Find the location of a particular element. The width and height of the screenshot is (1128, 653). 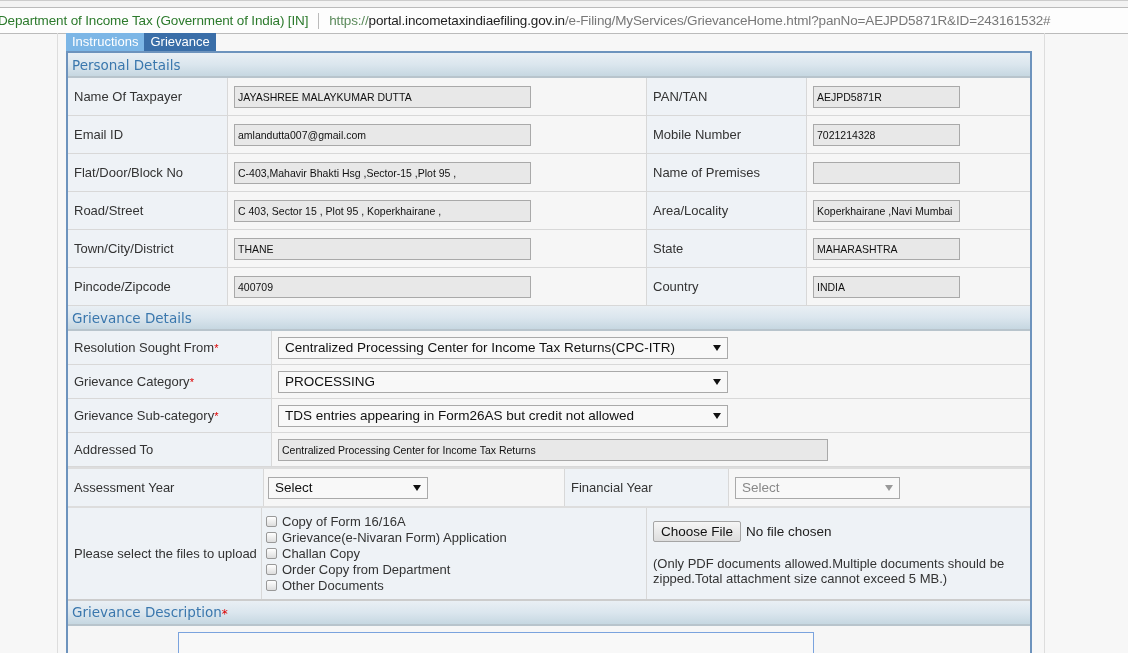

field-label: PAN/TAN is located at coordinates (680, 96).